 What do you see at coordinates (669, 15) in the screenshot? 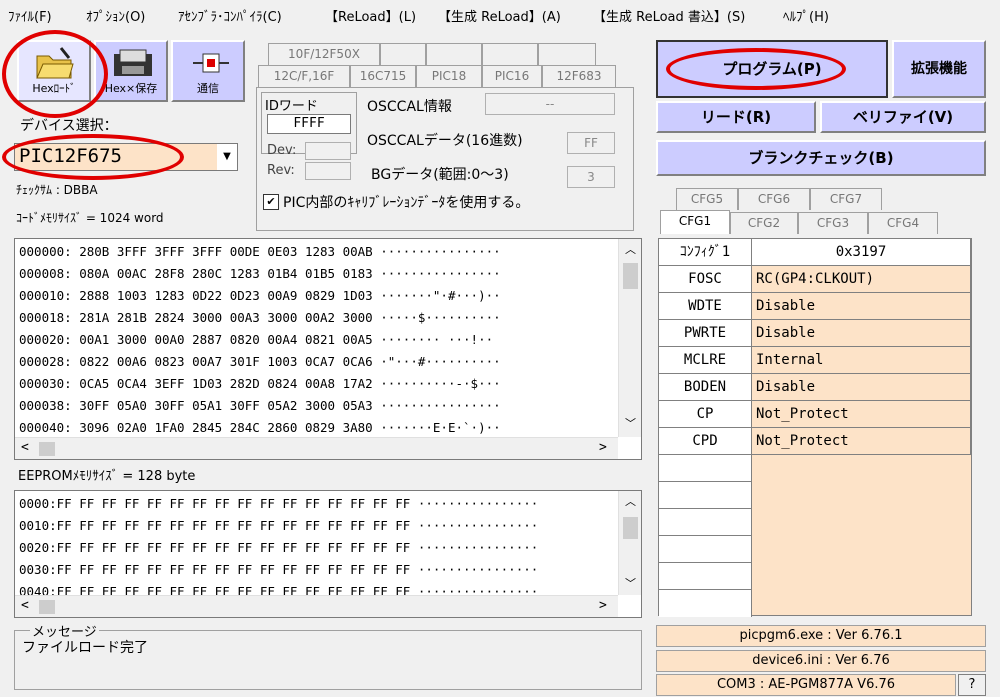
I see `menu-gen-reload-write: 【生成 ReLoad 書込】(S)` at bounding box center [669, 15].